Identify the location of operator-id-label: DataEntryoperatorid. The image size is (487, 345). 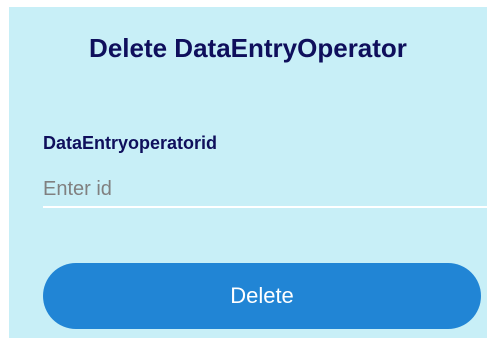
(130, 143).